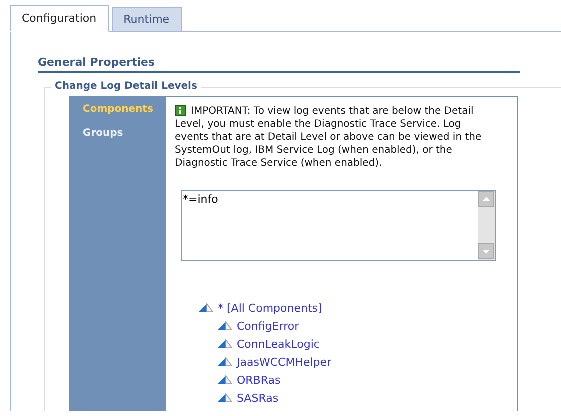 This screenshot has height=416, width=561. I want to click on tab: Configuration, so click(59, 18).